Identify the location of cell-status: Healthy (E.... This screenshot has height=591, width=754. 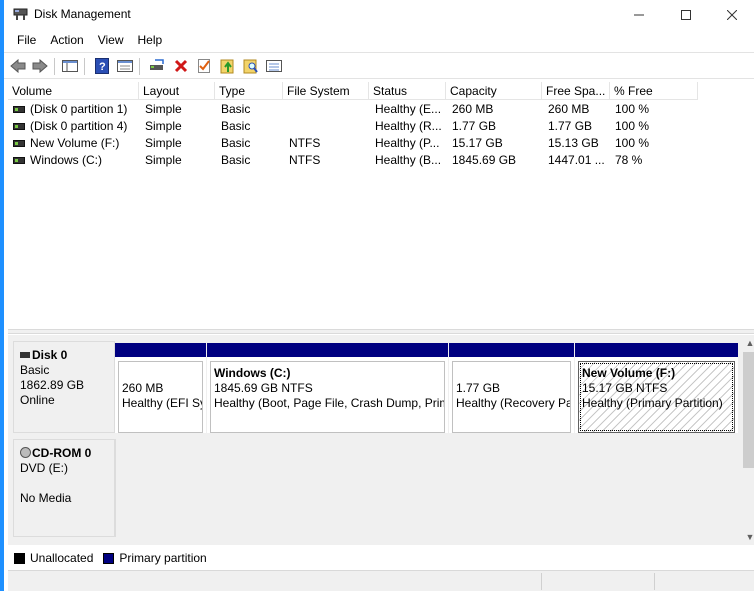
(408, 109).